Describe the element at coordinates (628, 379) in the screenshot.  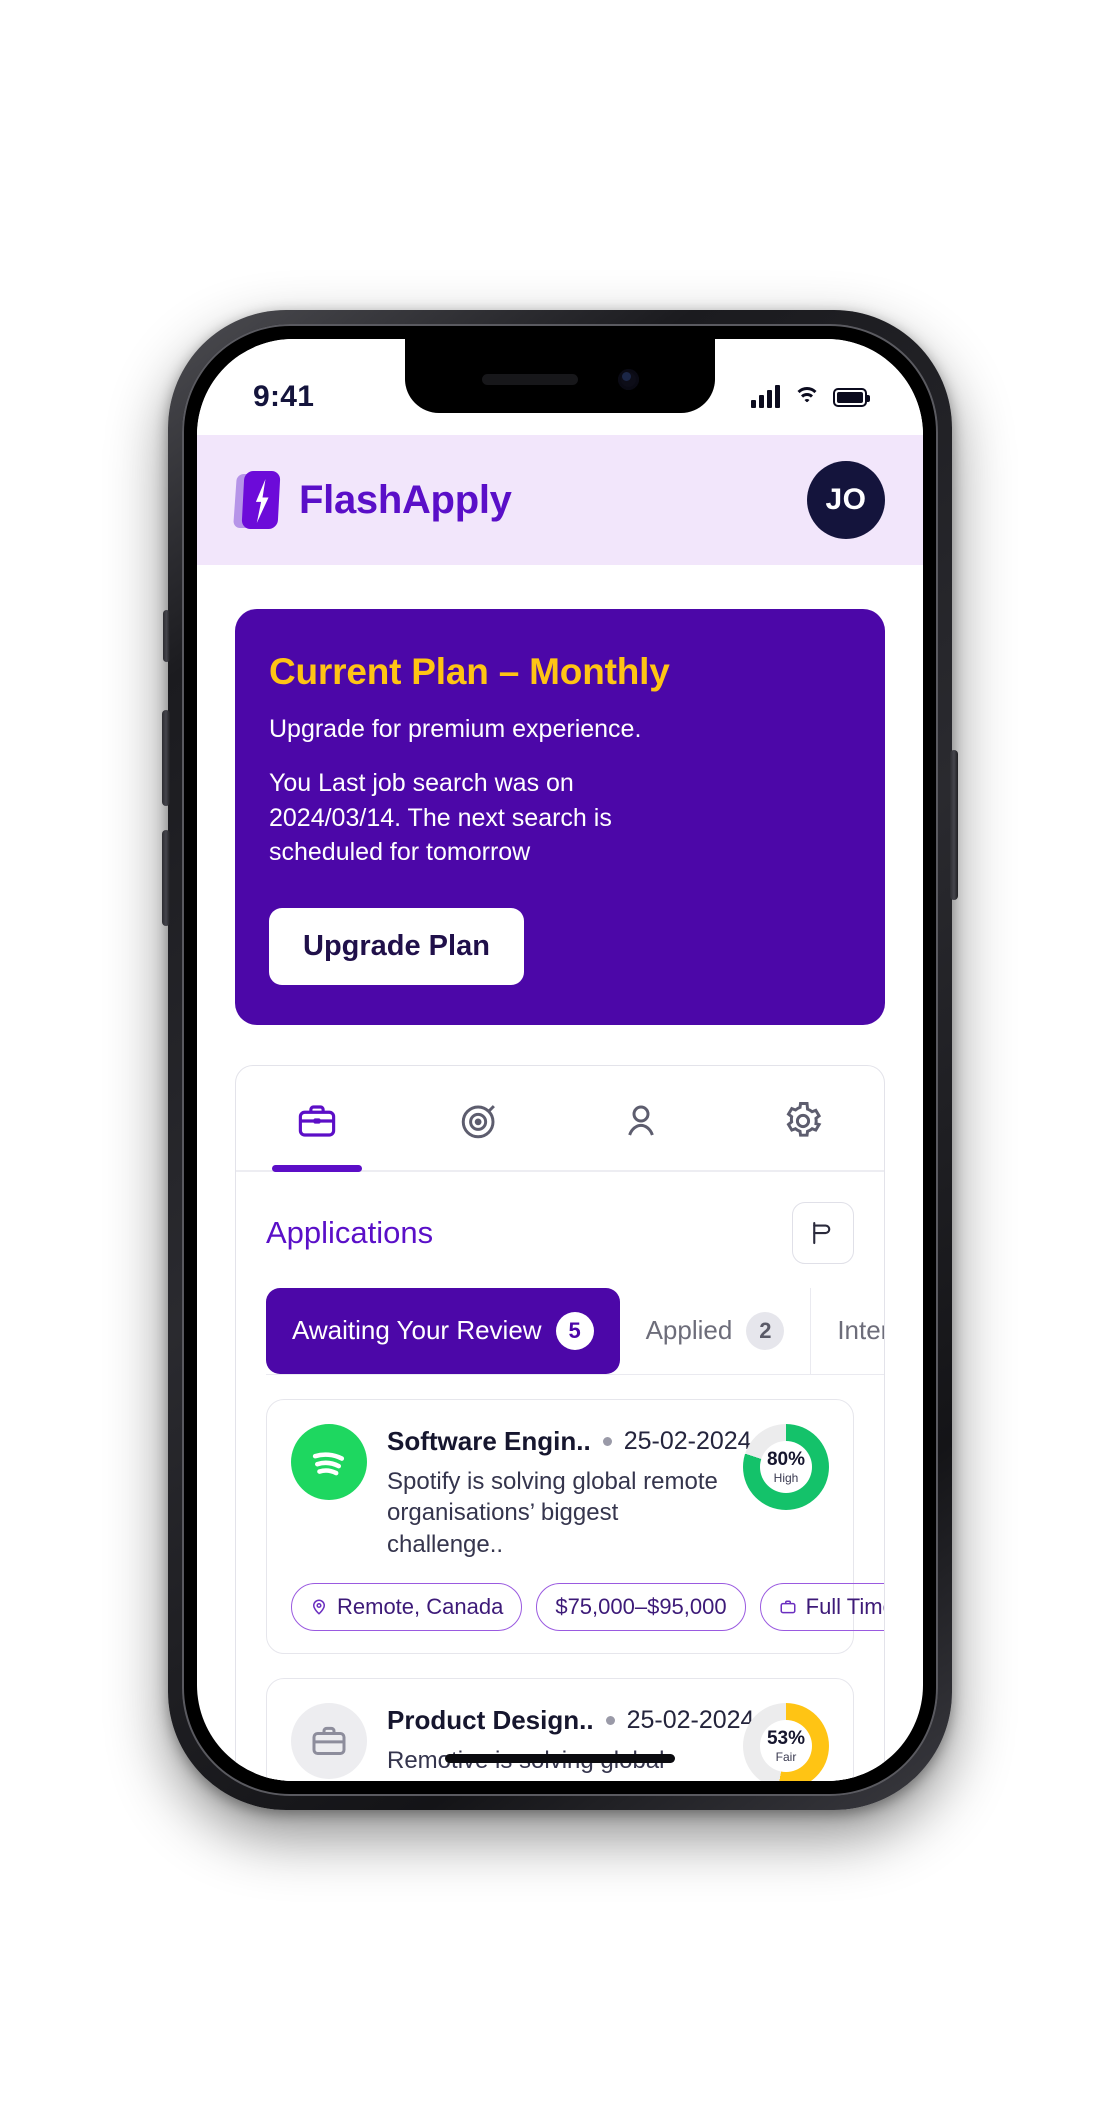
I see `front-camera-icon` at that location.